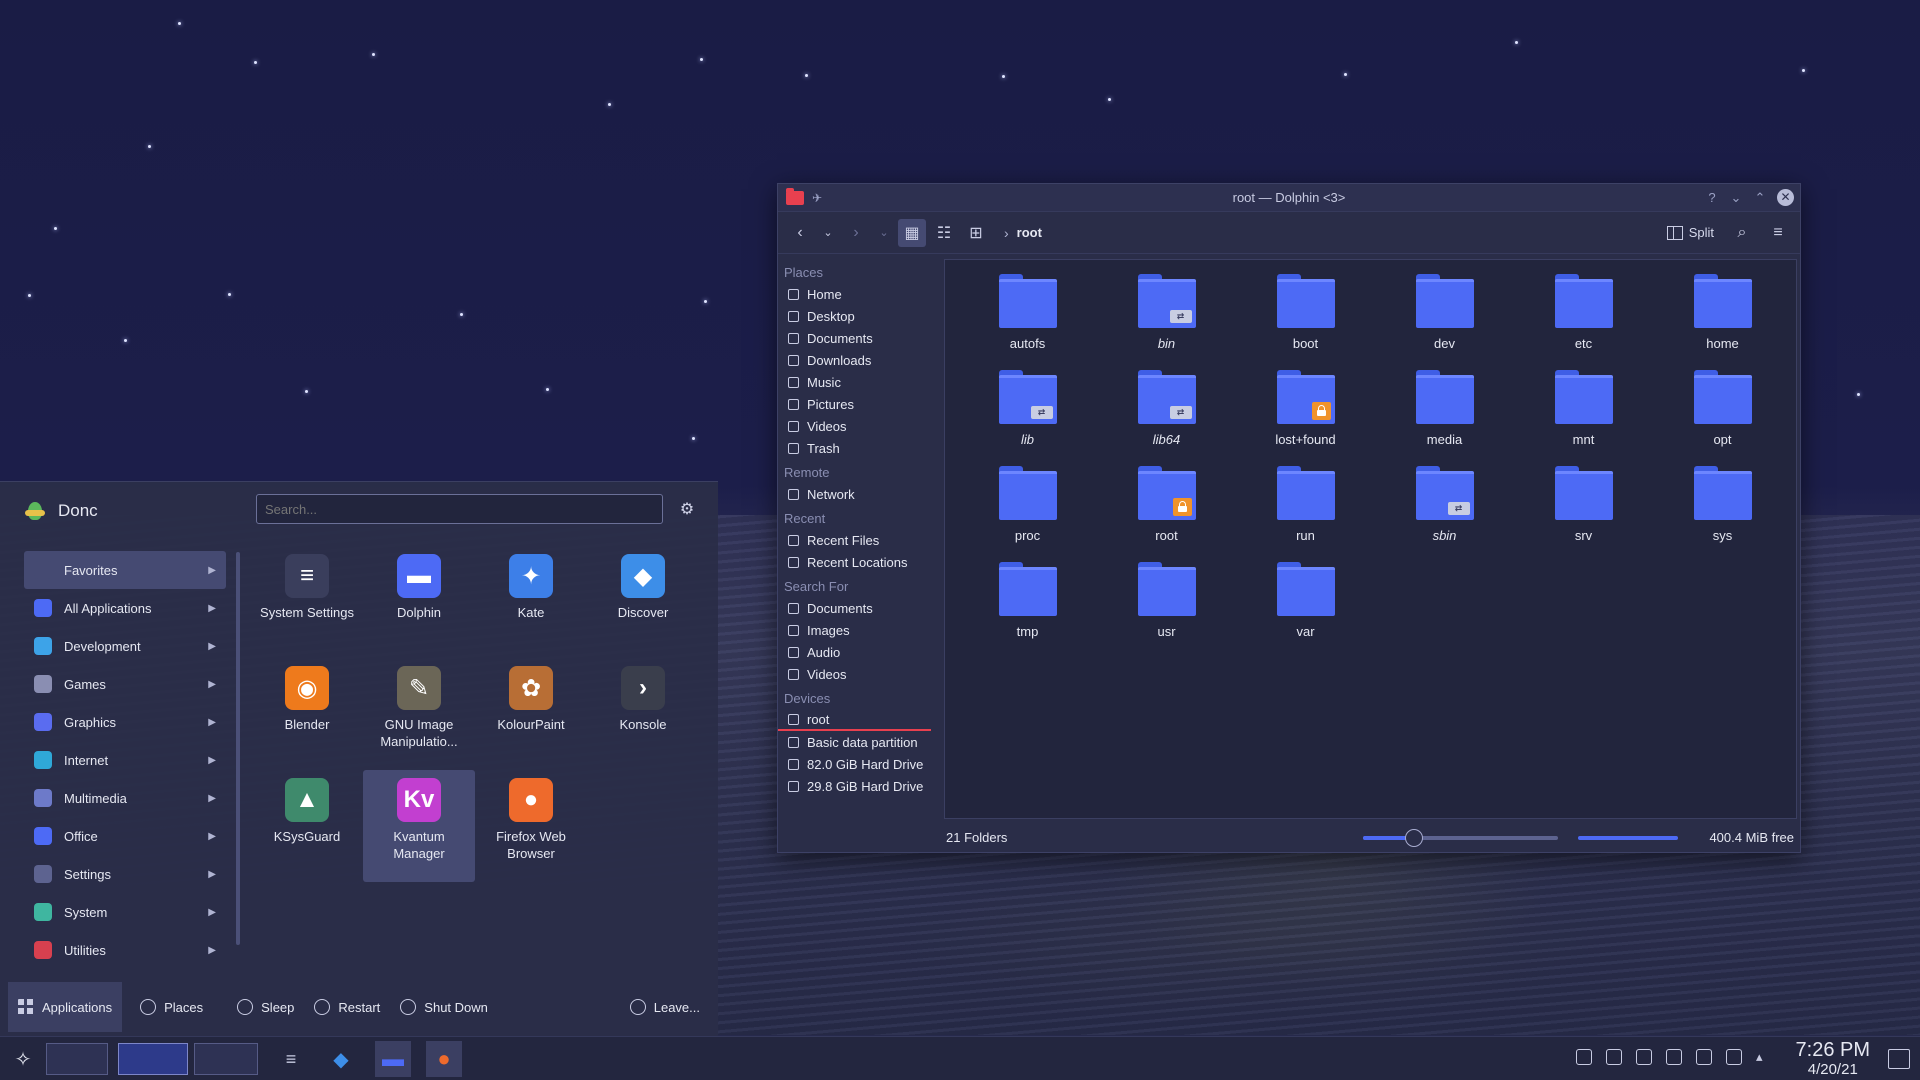  I want to click on folder-item: media, so click(1444, 412).